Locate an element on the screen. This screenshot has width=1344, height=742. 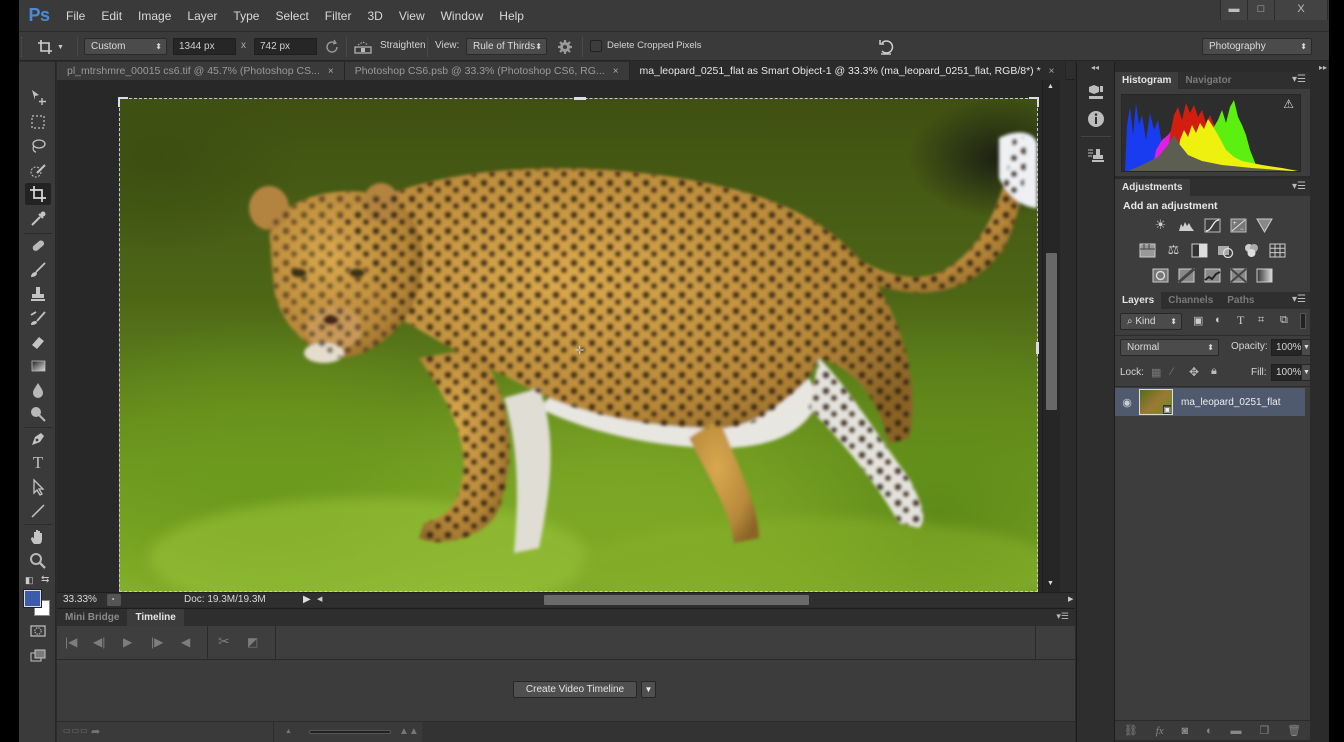
info-panel-button is located at coordinates (1096, 119).